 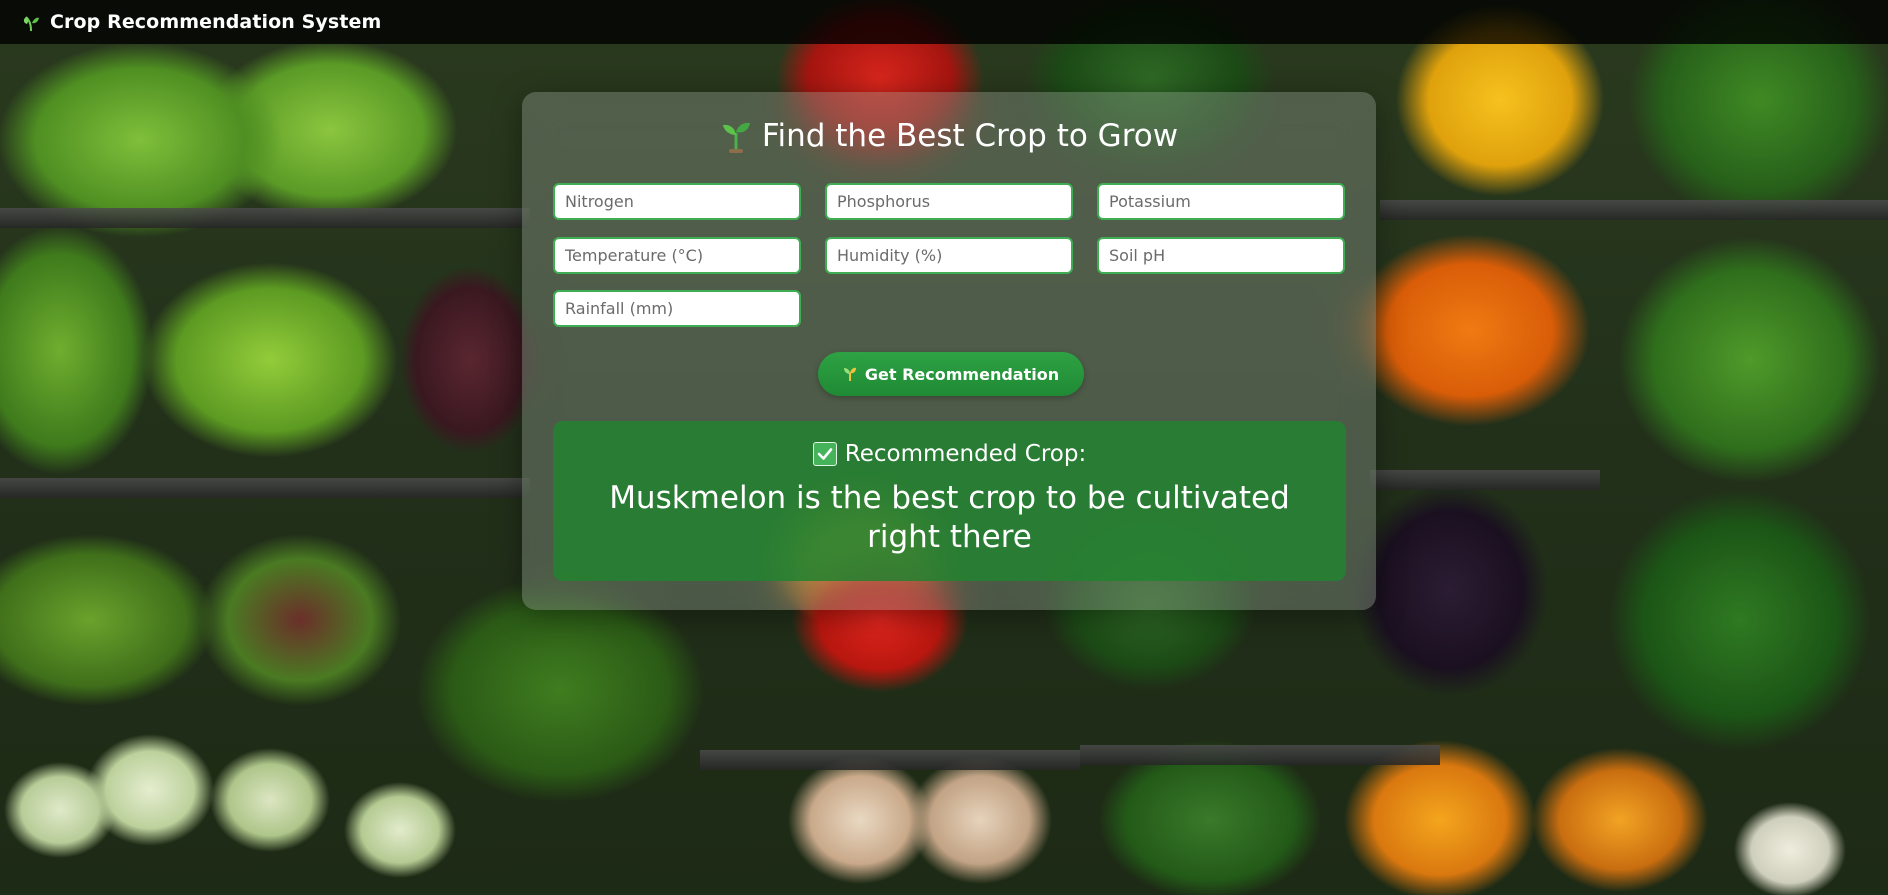 What do you see at coordinates (850, 374) in the screenshot?
I see `sprout-icon` at bounding box center [850, 374].